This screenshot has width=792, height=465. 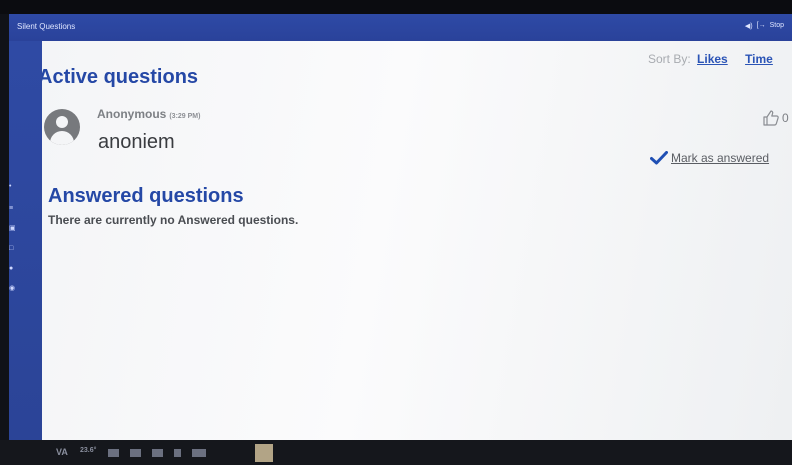 I want to click on titlebar-controls: ◀) [→ Stop, so click(x=764, y=26).